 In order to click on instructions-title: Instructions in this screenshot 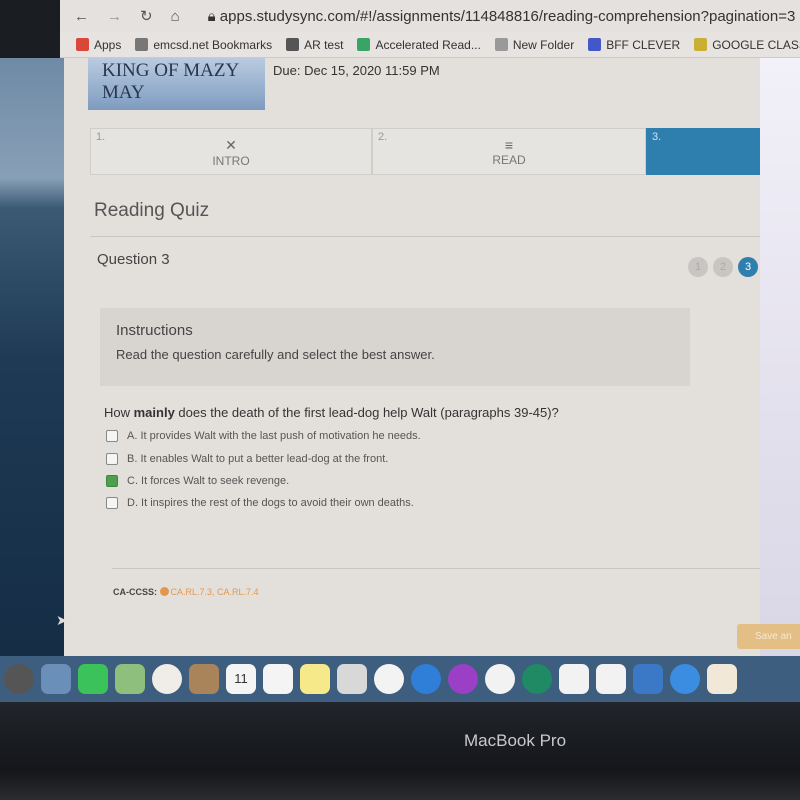, I will do `click(154, 330)`.